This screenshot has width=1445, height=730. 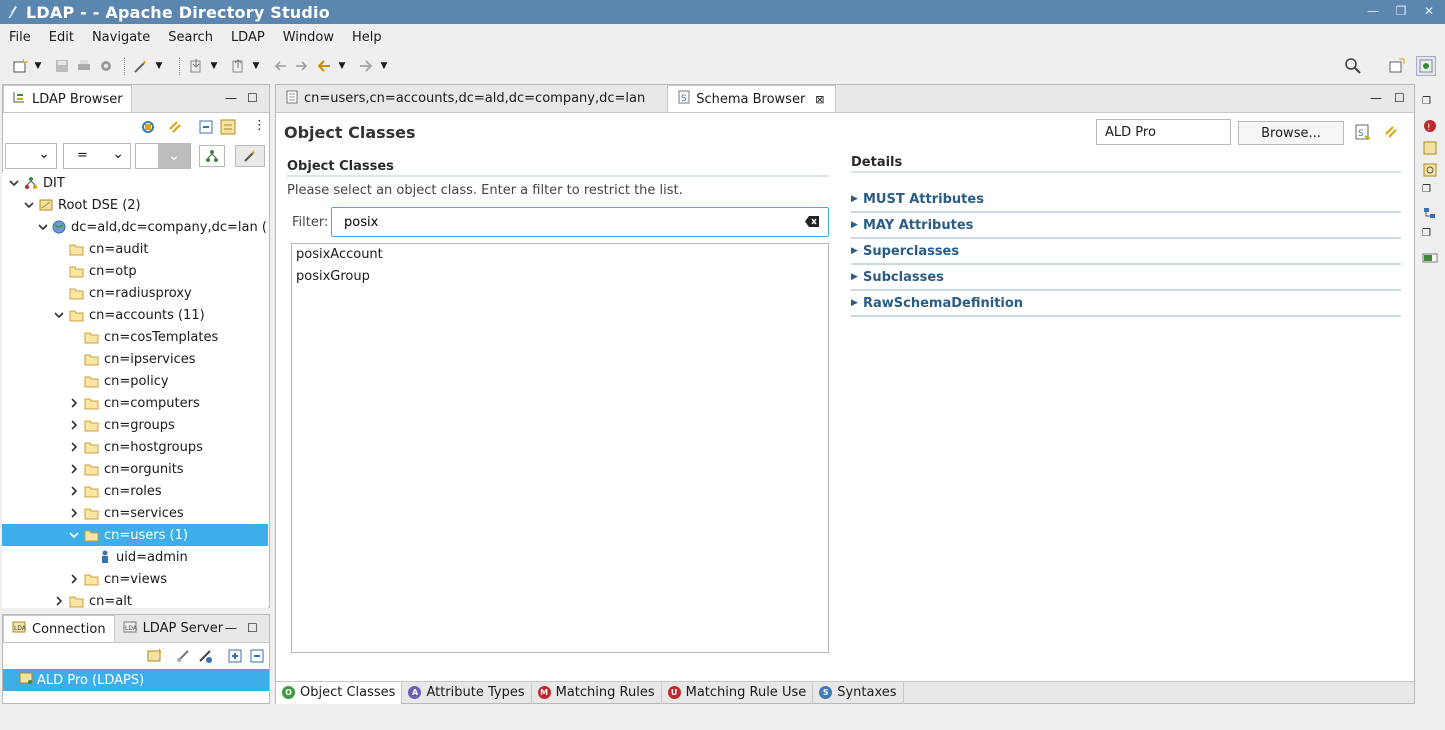 What do you see at coordinates (235, 658) in the screenshot?
I see `expand-all-icon` at bounding box center [235, 658].